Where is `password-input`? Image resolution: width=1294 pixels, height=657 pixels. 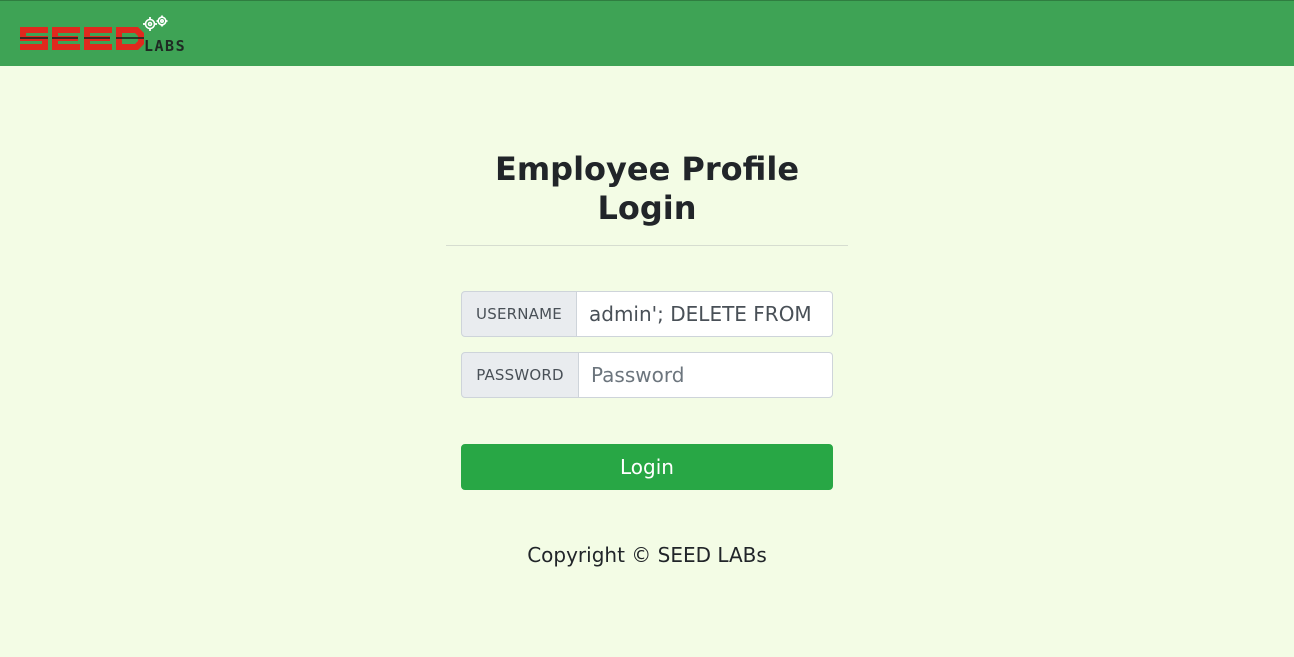 password-input is located at coordinates (706, 375).